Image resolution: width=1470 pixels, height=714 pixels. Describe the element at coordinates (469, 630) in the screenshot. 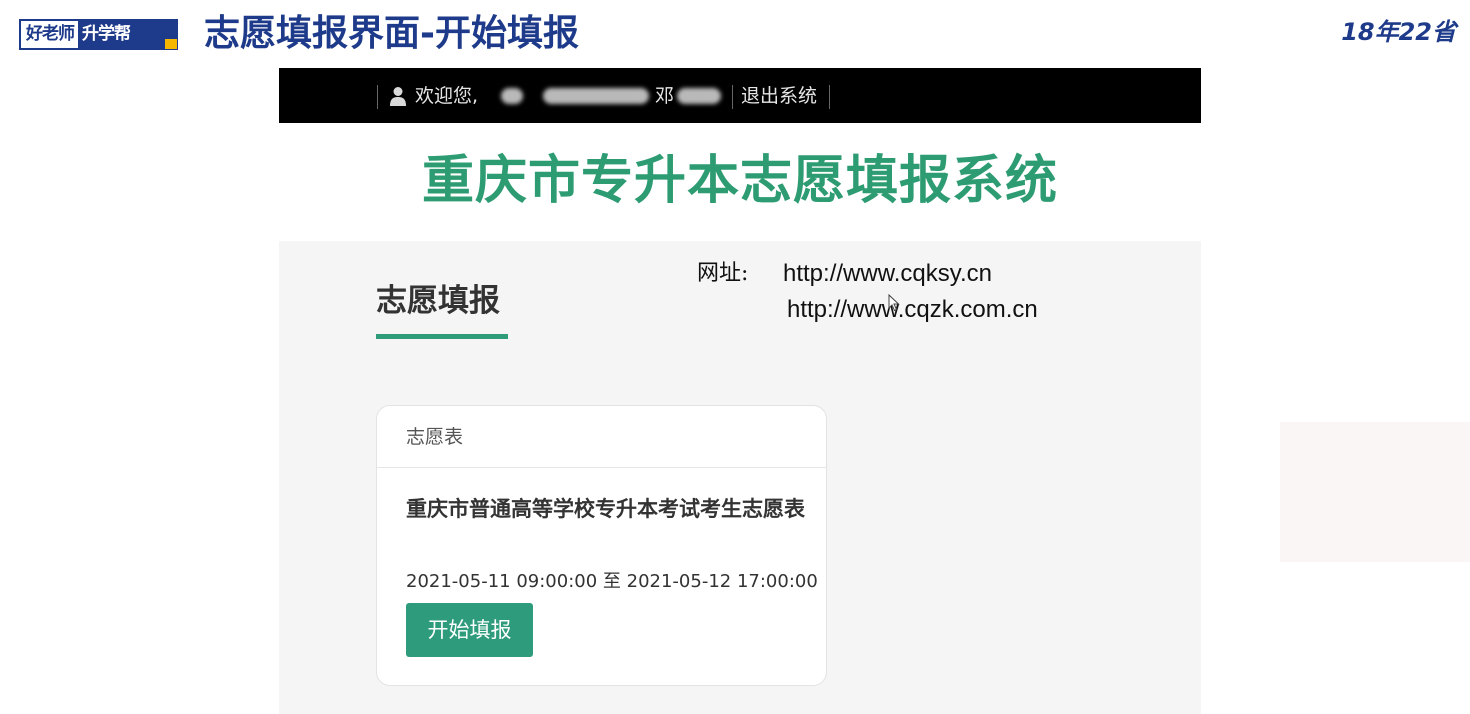

I see `start-filling-button: 开始填报` at that location.